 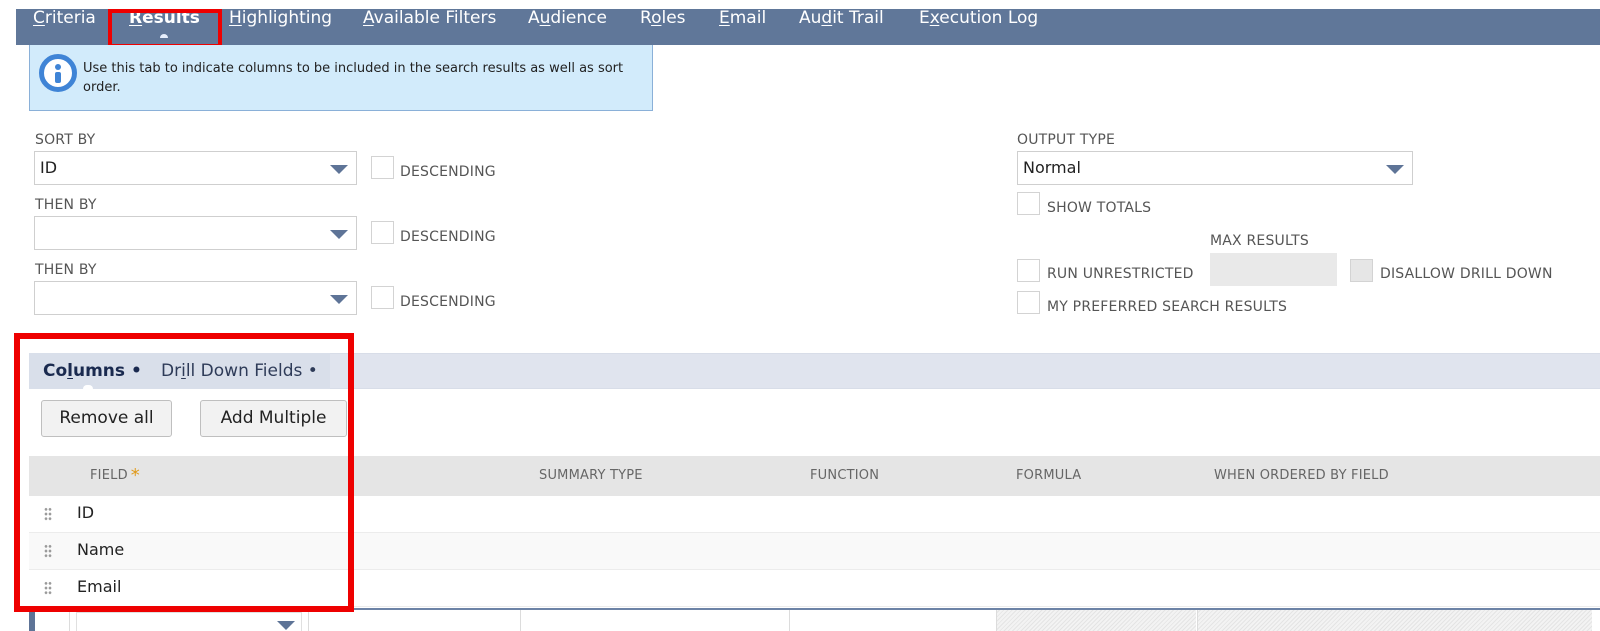 What do you see at coordinates (567, 18) in the screenshot?
I see `tab-audience: Audience` at bounding box center [567, 18].